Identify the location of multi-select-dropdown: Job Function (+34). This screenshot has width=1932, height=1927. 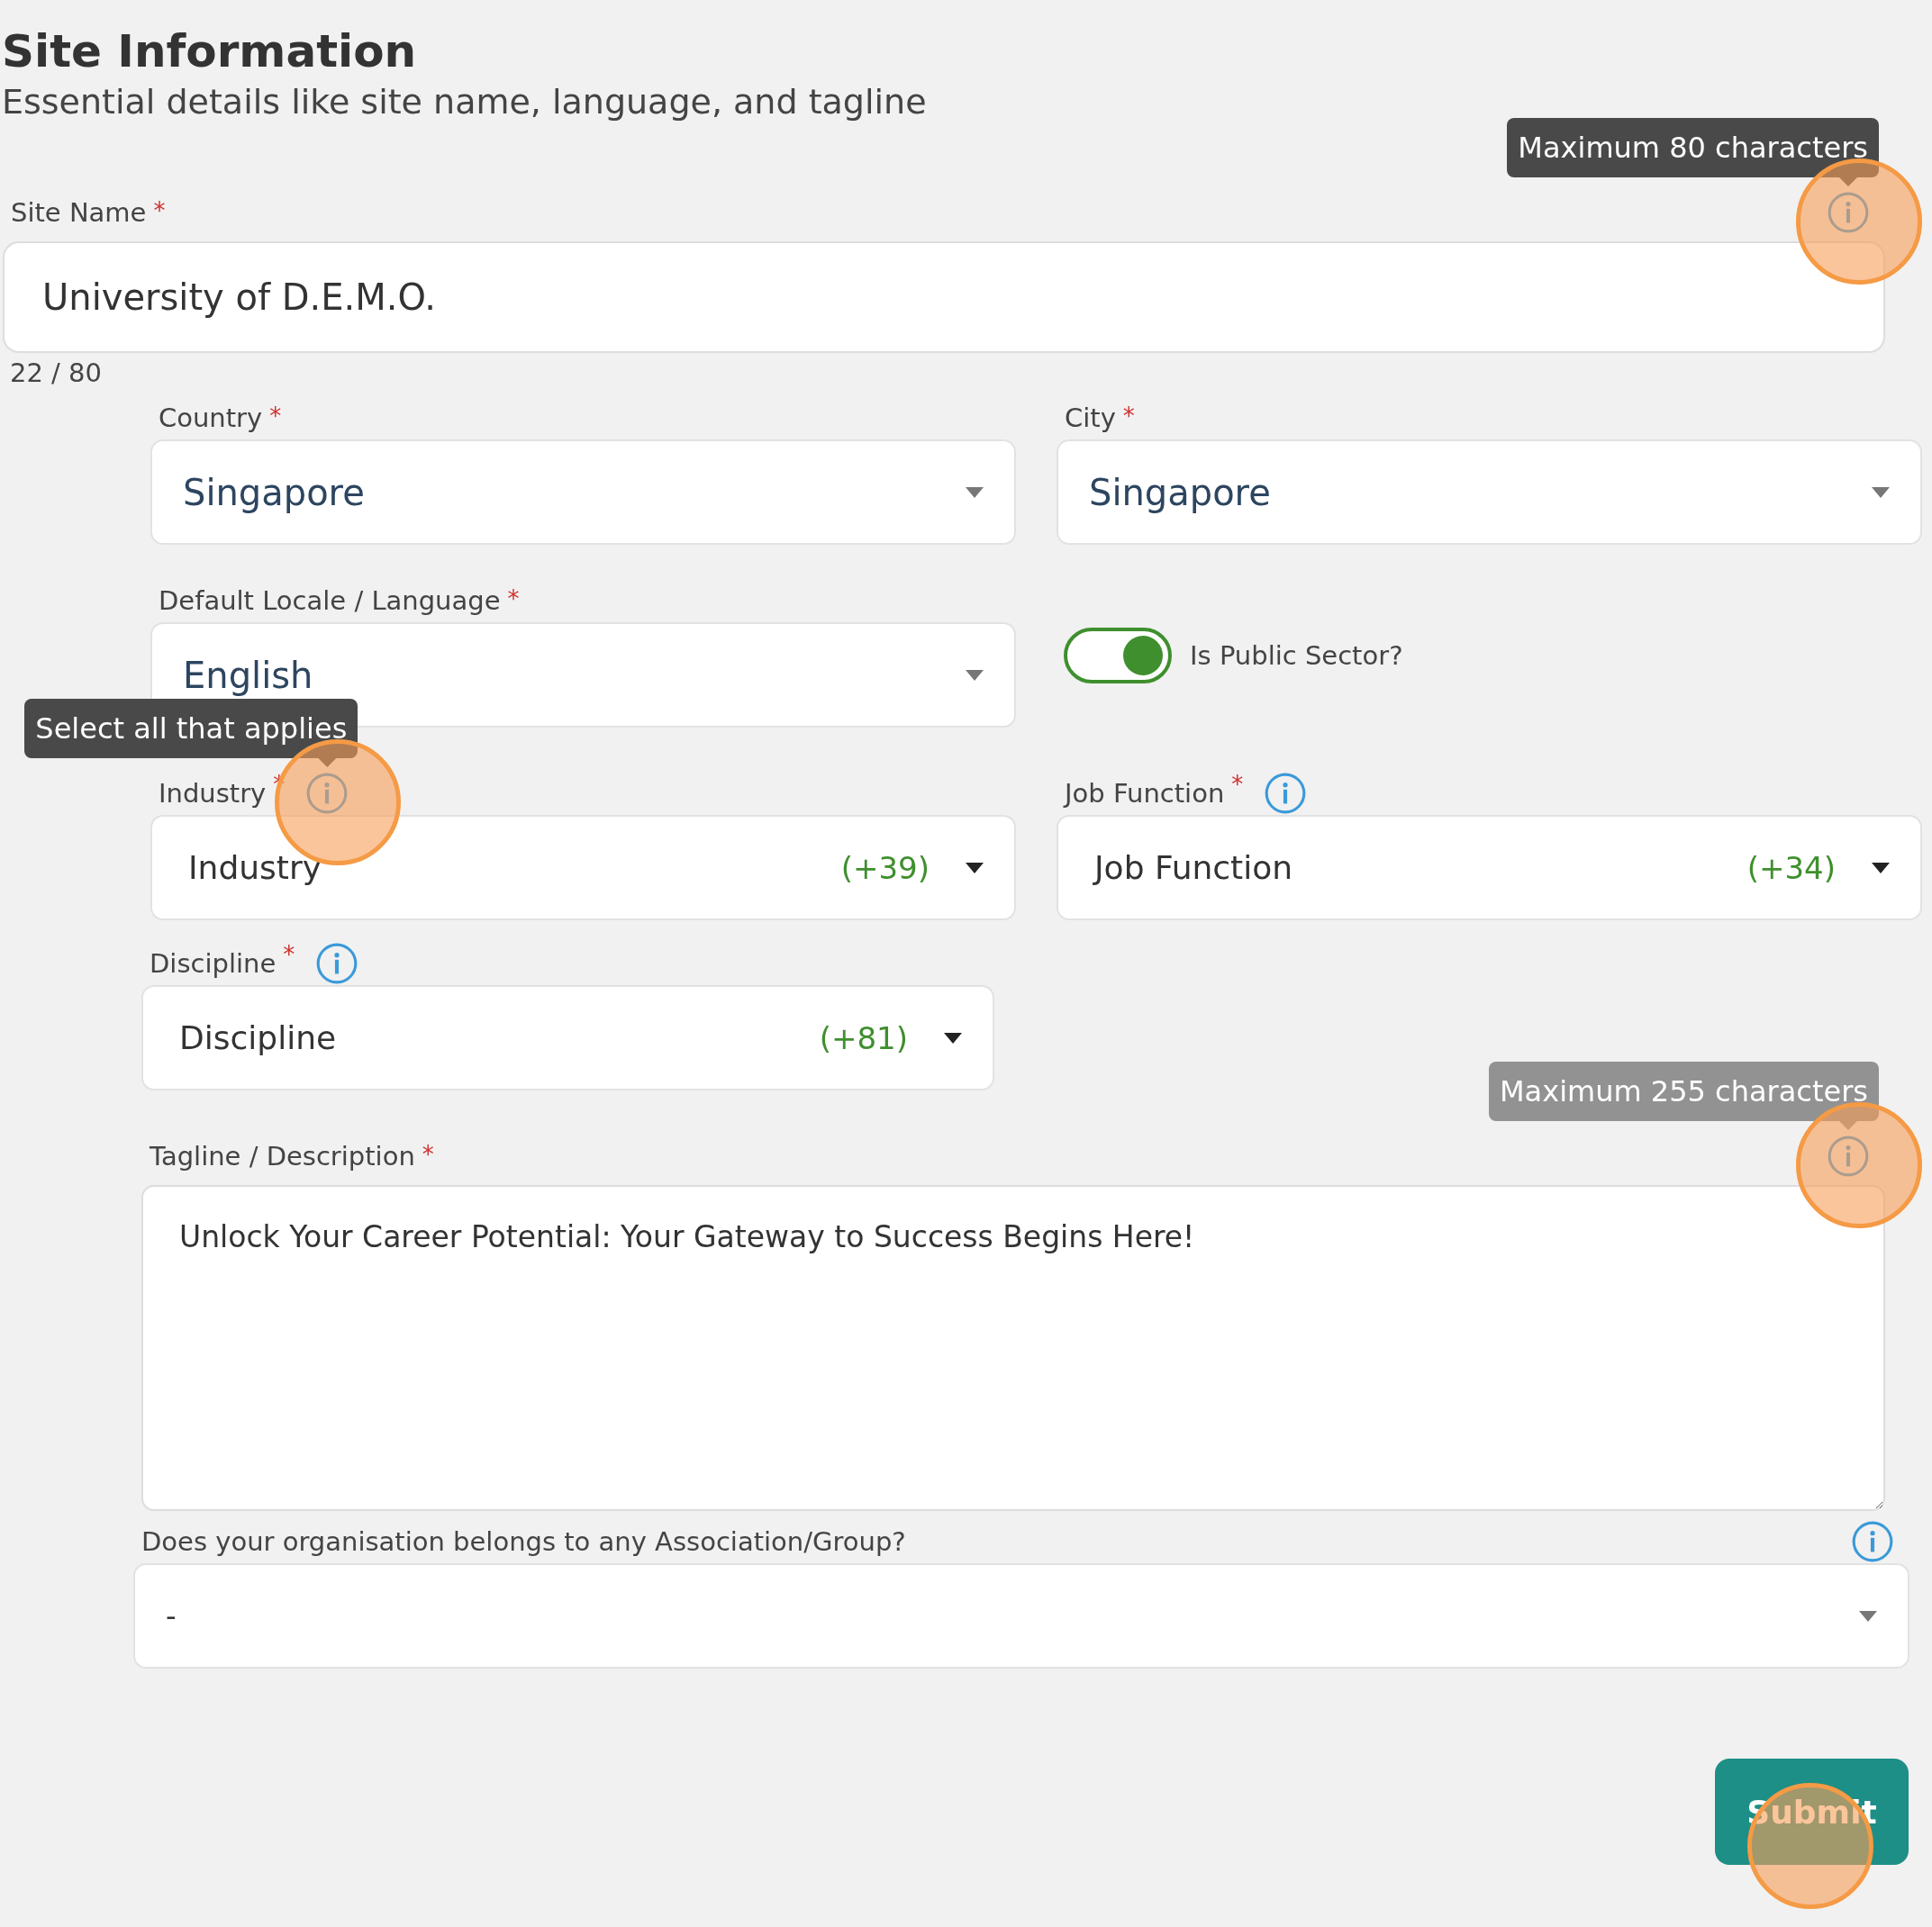
(1489, 867).